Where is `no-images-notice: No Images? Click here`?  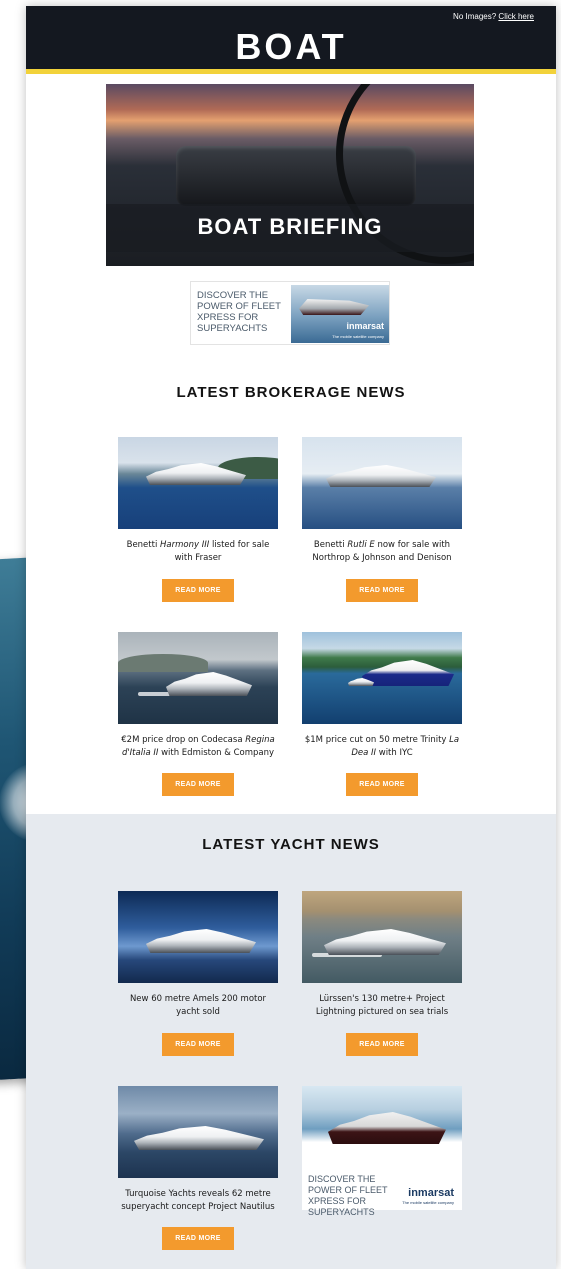
no-images-notice: No Images? Click here is located at coordinates (493, 16).